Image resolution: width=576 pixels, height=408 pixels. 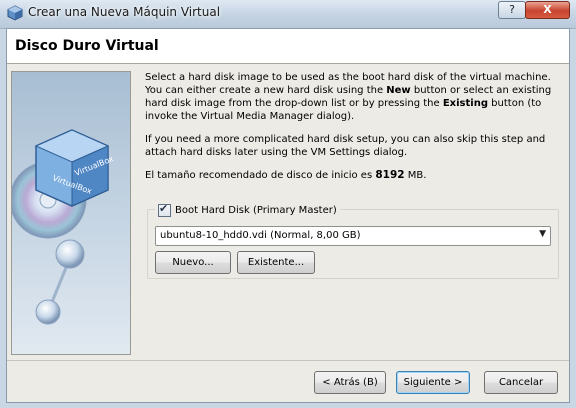 I want to click on help-button: ?, so click(x=512, y=10).